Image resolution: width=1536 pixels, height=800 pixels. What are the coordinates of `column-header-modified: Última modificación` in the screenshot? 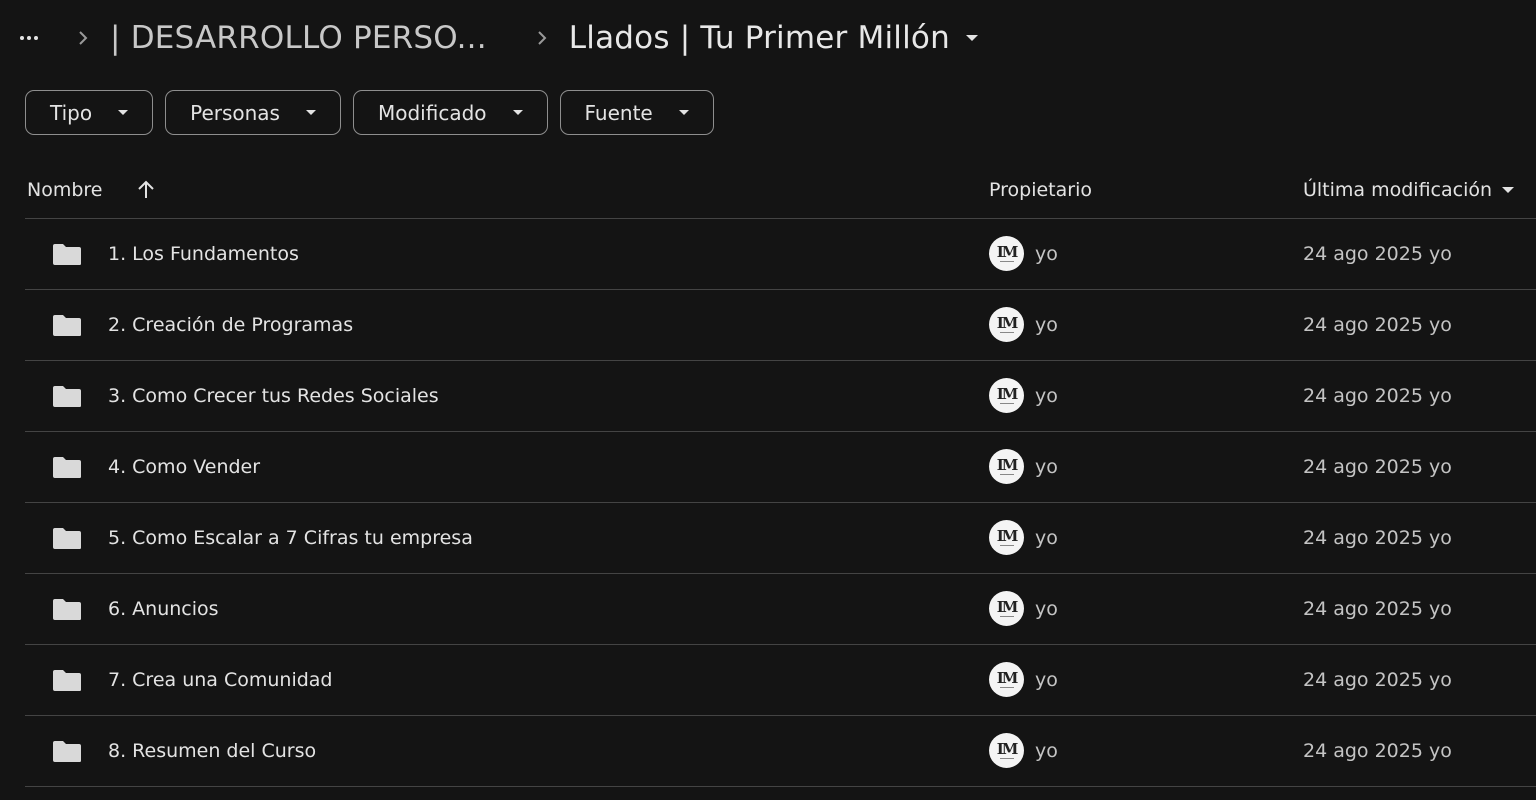 It's located at (1409, 190).